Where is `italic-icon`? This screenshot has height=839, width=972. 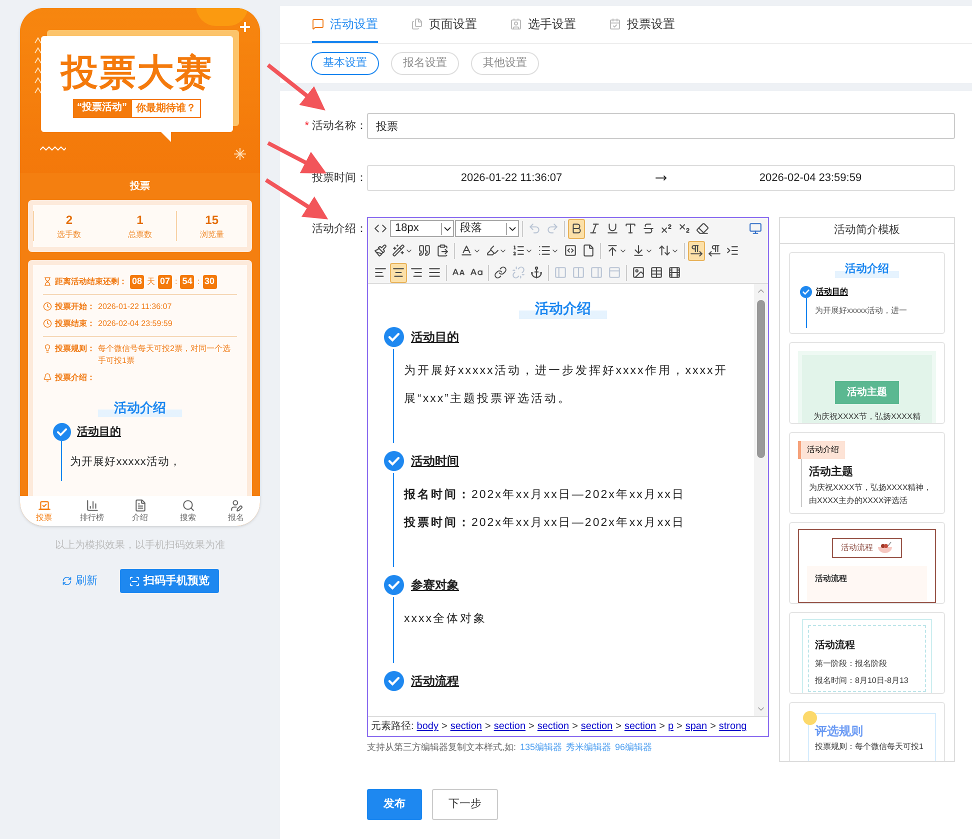 italic-icon is located at coordinates (594, 228).